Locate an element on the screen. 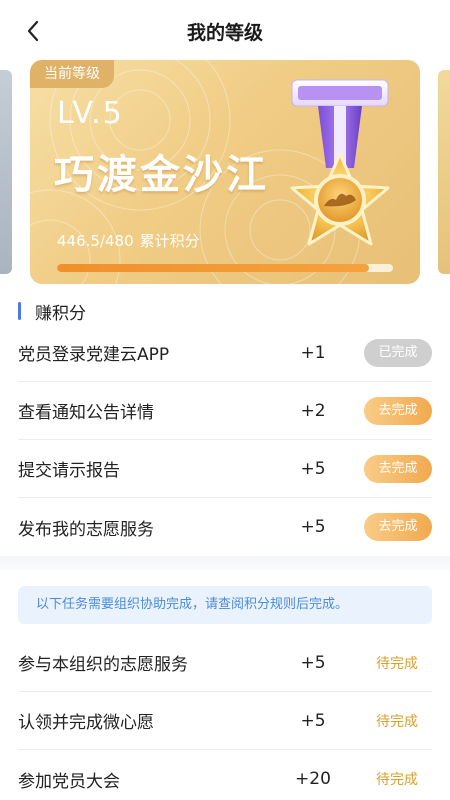 The width and height of the screenshot is (450, 800). task-name: 认领并完成微心愿 is located at coordinates (86, 723).